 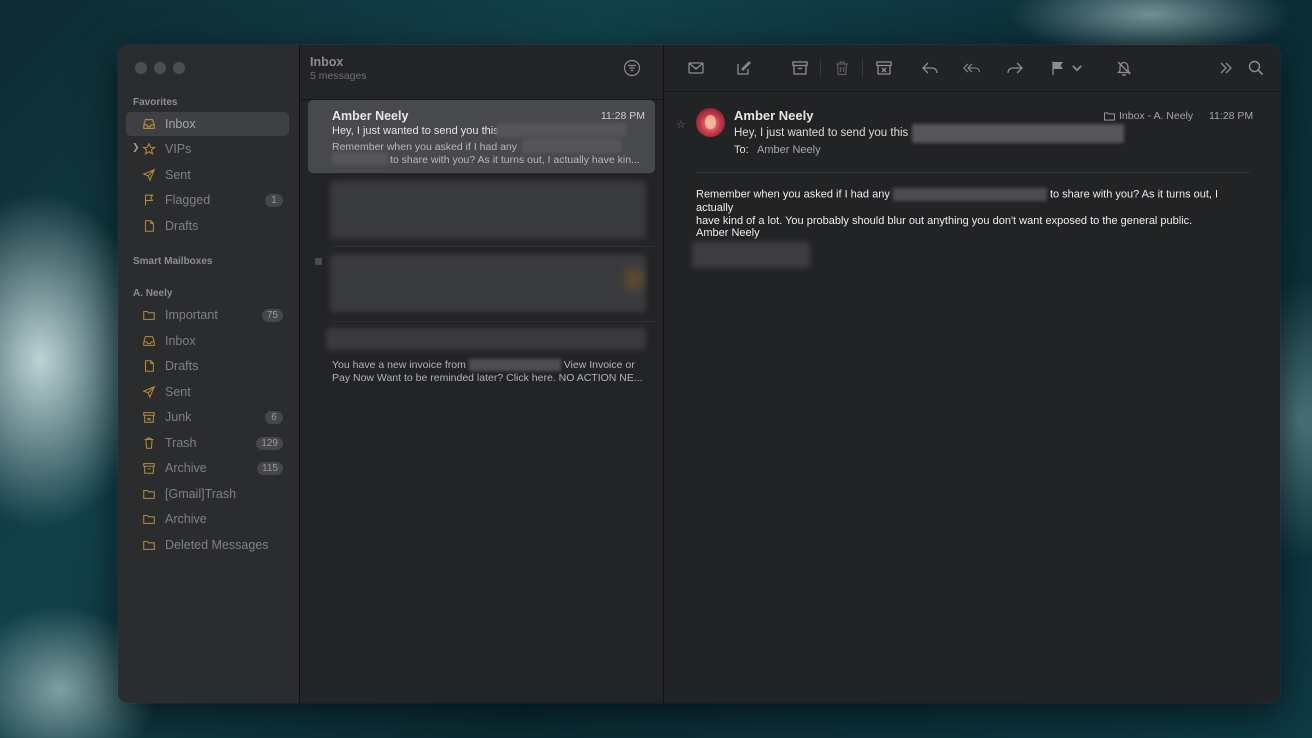 I want to click on star-icon: ☆, so click(x=681, y=124).